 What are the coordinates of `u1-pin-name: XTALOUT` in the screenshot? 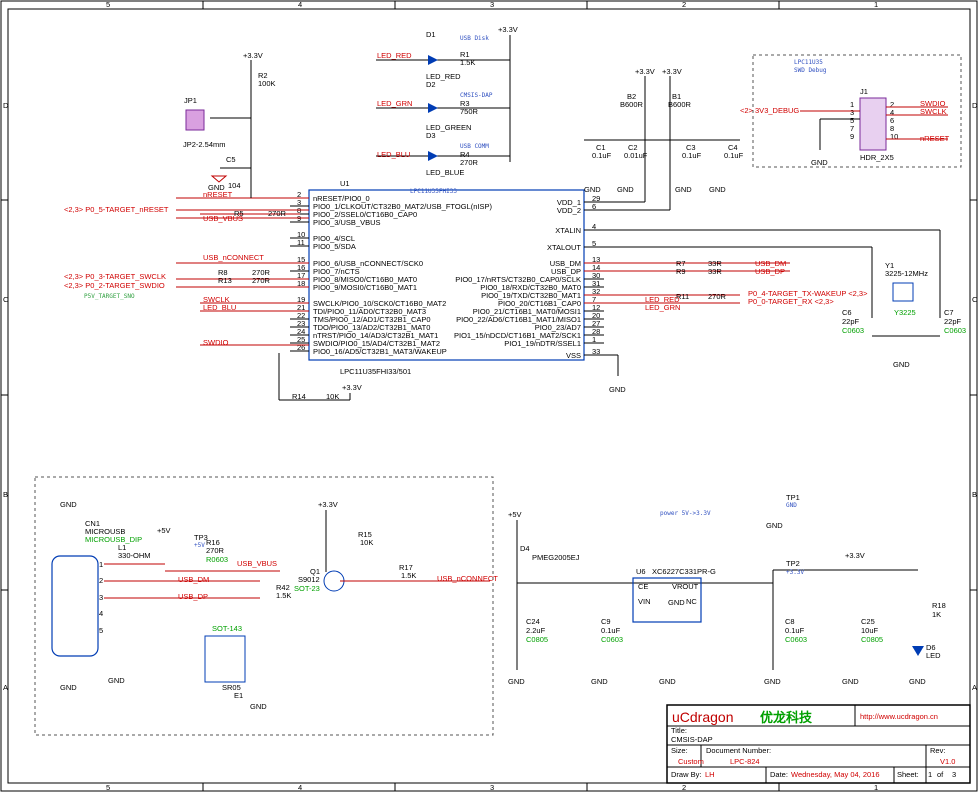 It's located at (564, 247).